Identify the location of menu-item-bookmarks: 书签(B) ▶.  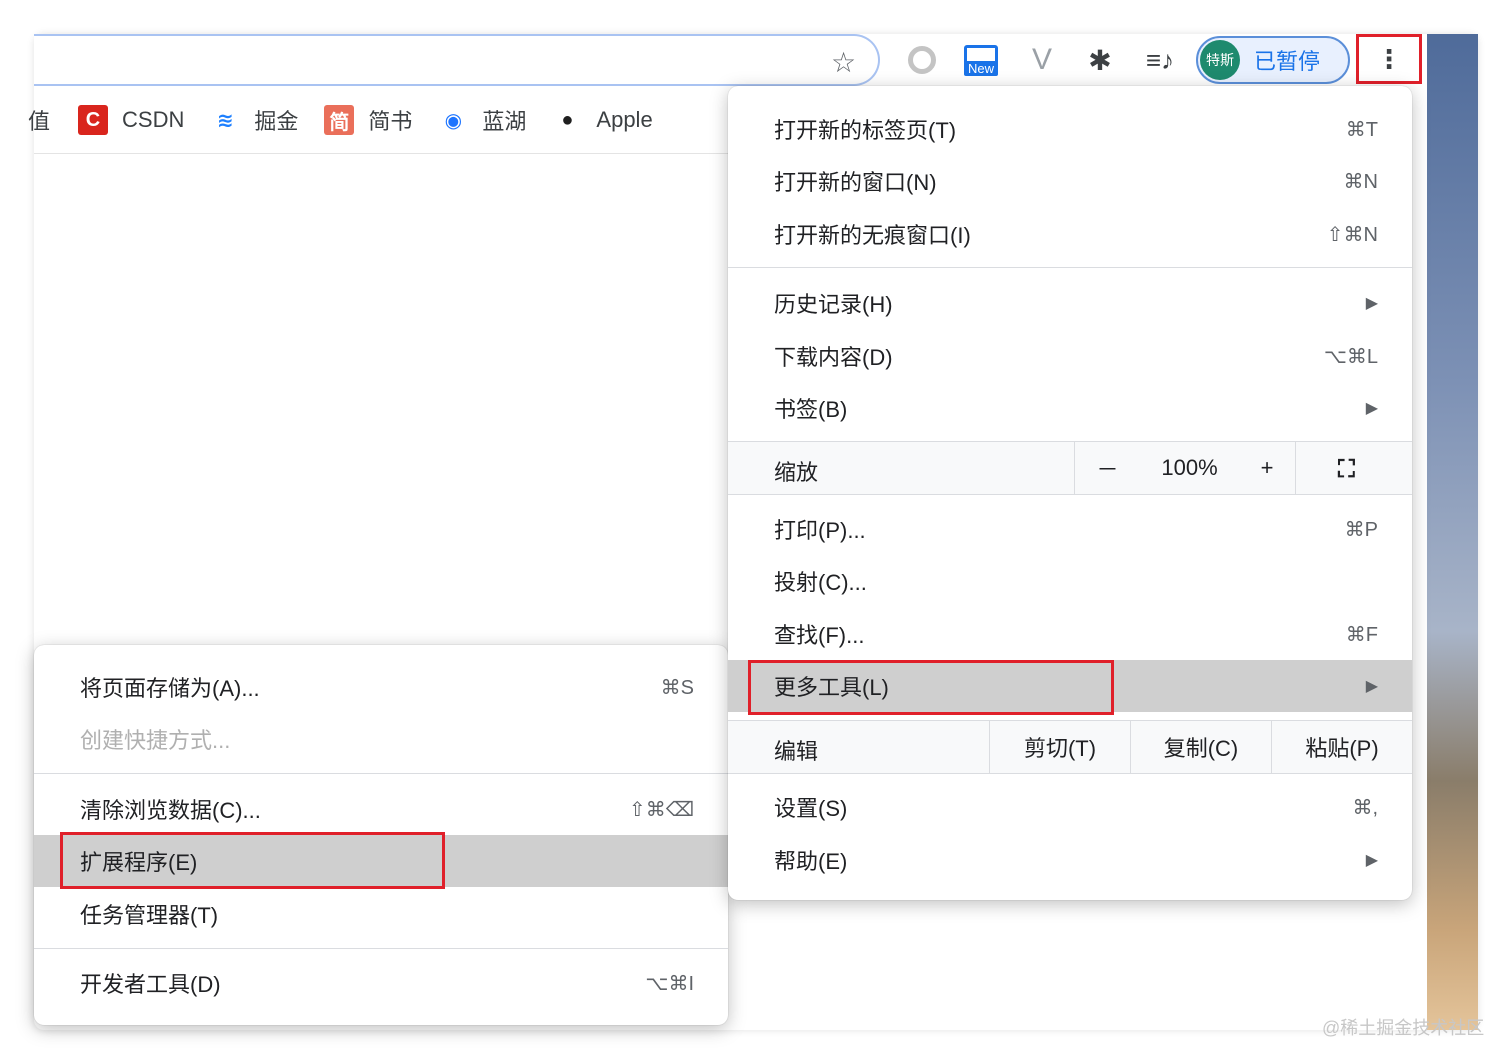
(1070, 408).